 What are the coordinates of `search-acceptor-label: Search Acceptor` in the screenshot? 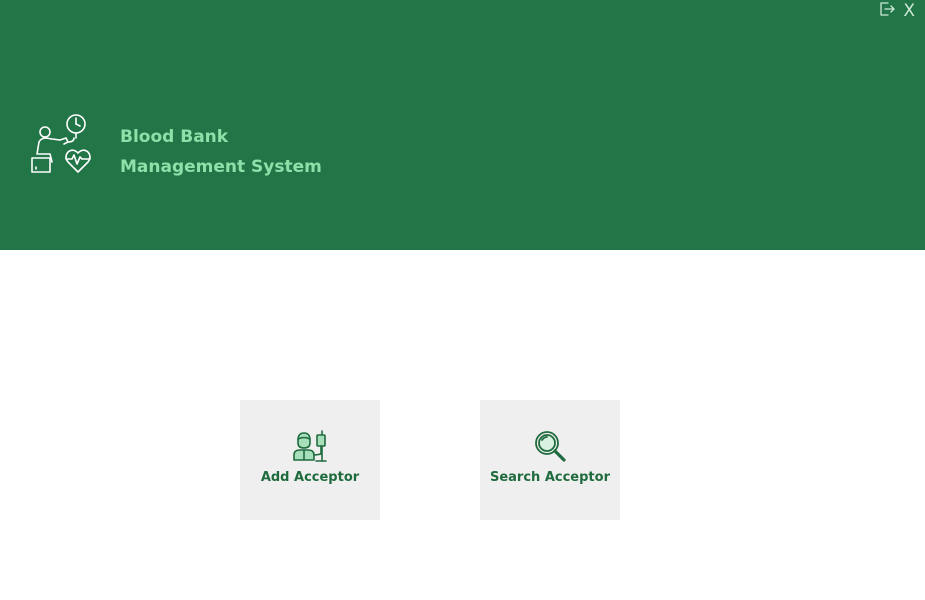 It's located at (549, 477).